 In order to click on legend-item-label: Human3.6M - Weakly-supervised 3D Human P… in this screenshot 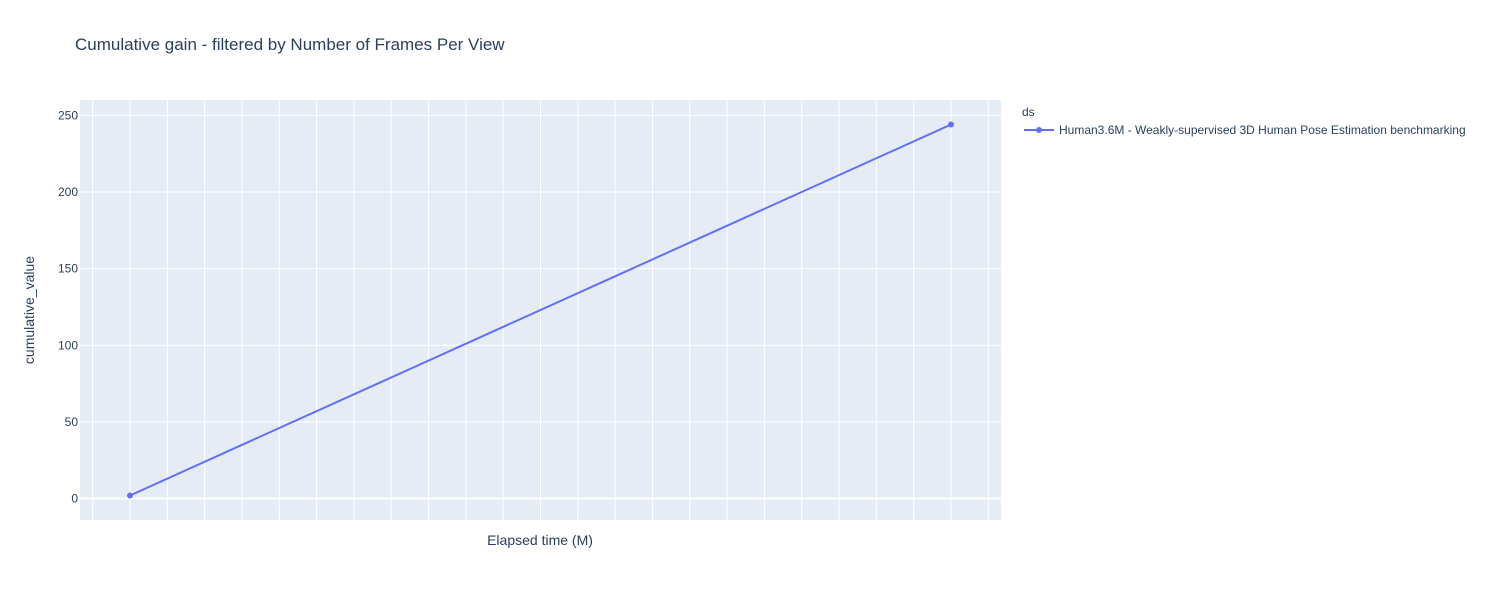, I will do `click(1262, 130)`.